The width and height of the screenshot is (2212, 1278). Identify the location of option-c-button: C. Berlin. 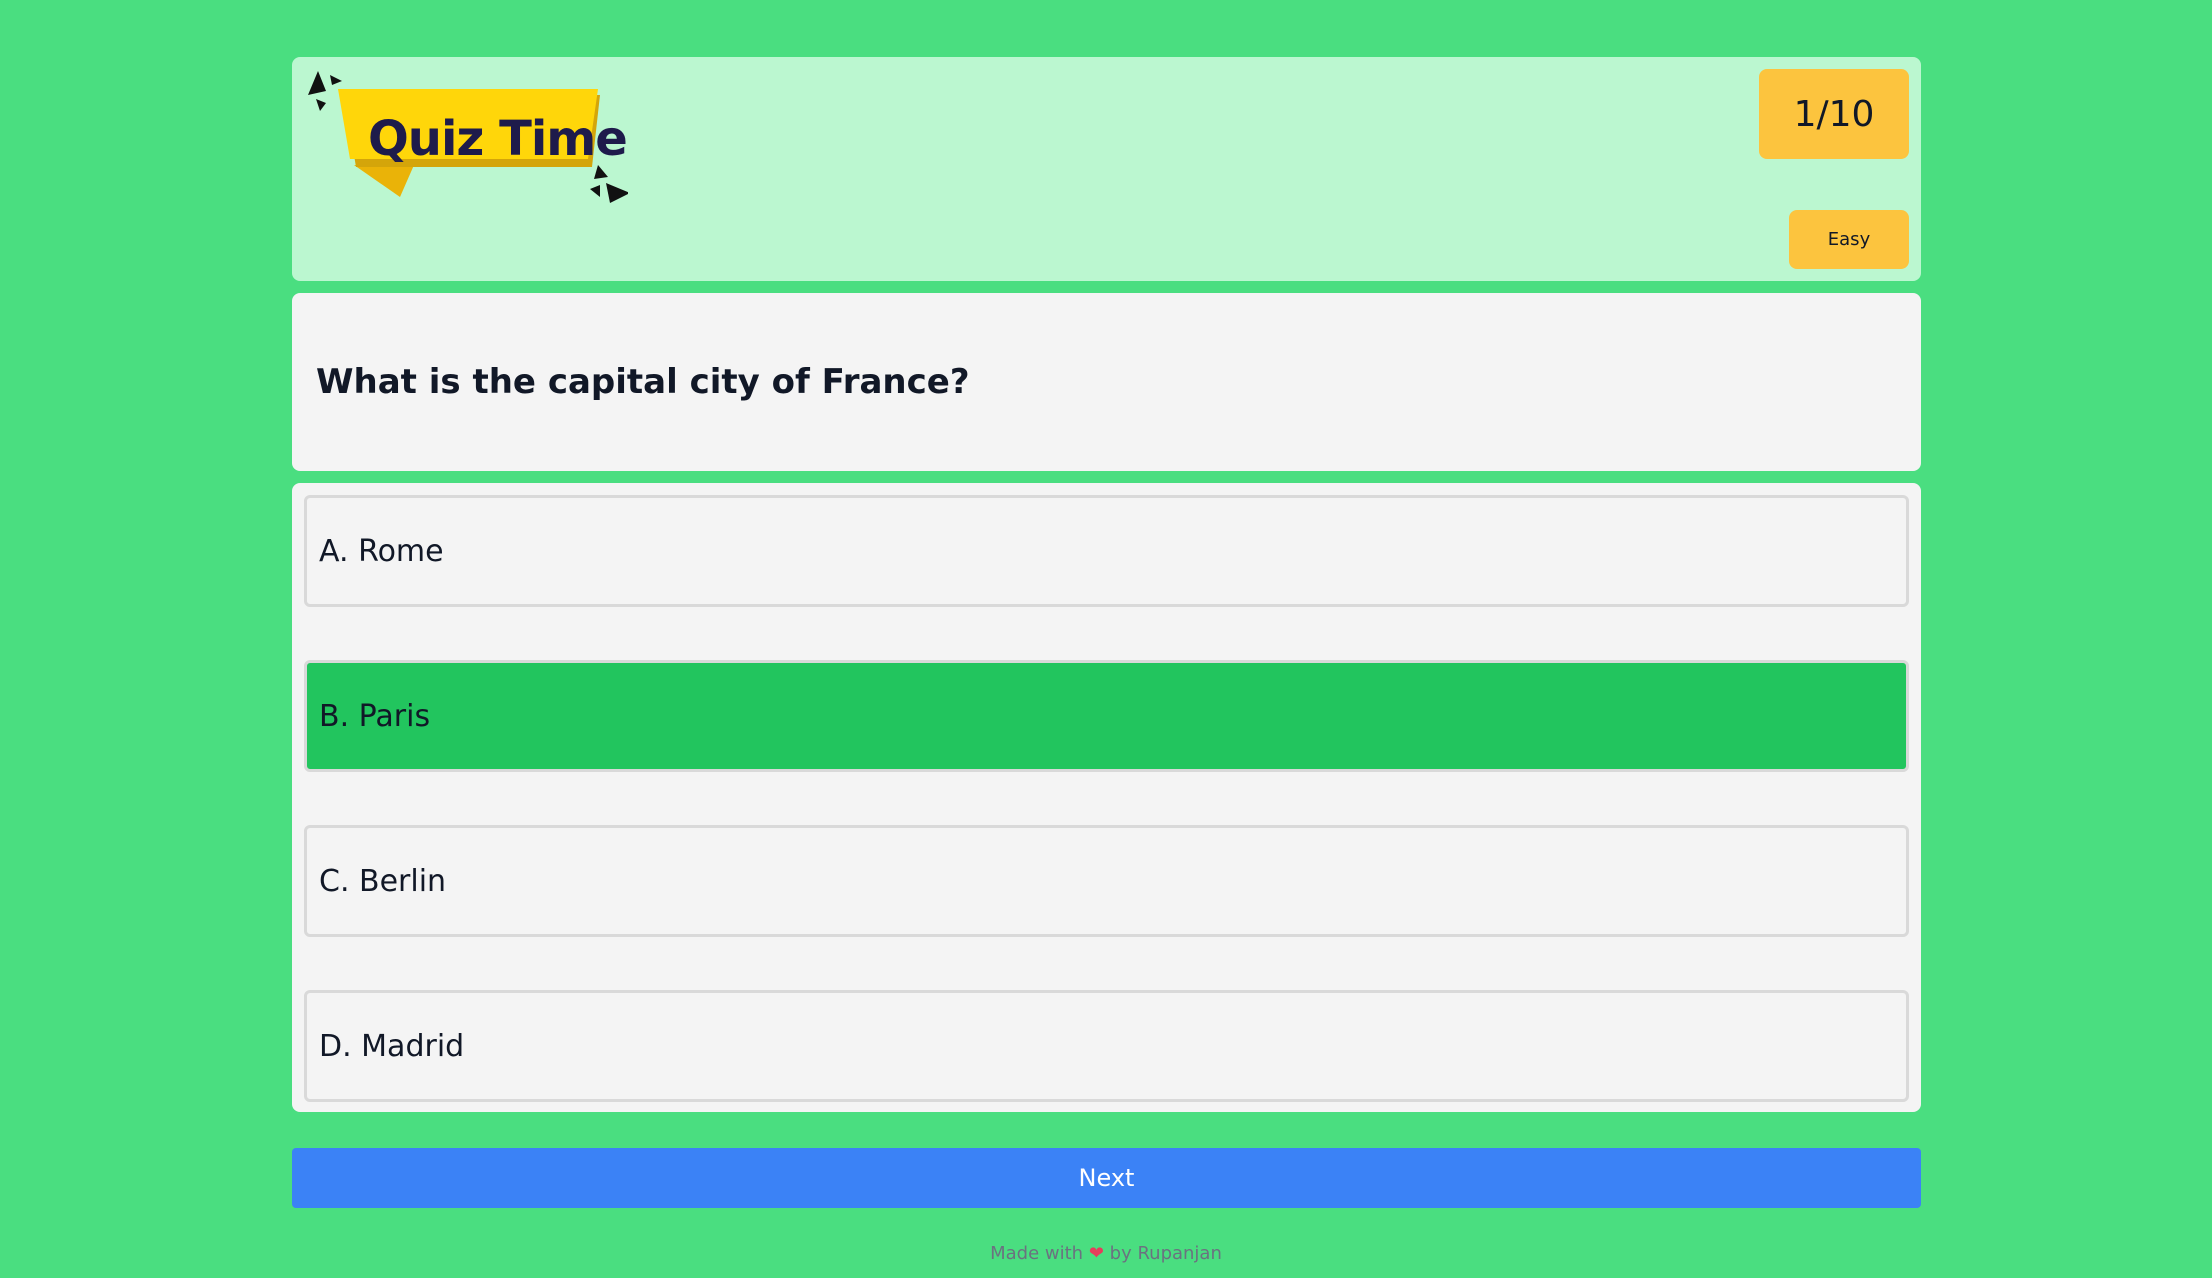
(1106, 881).